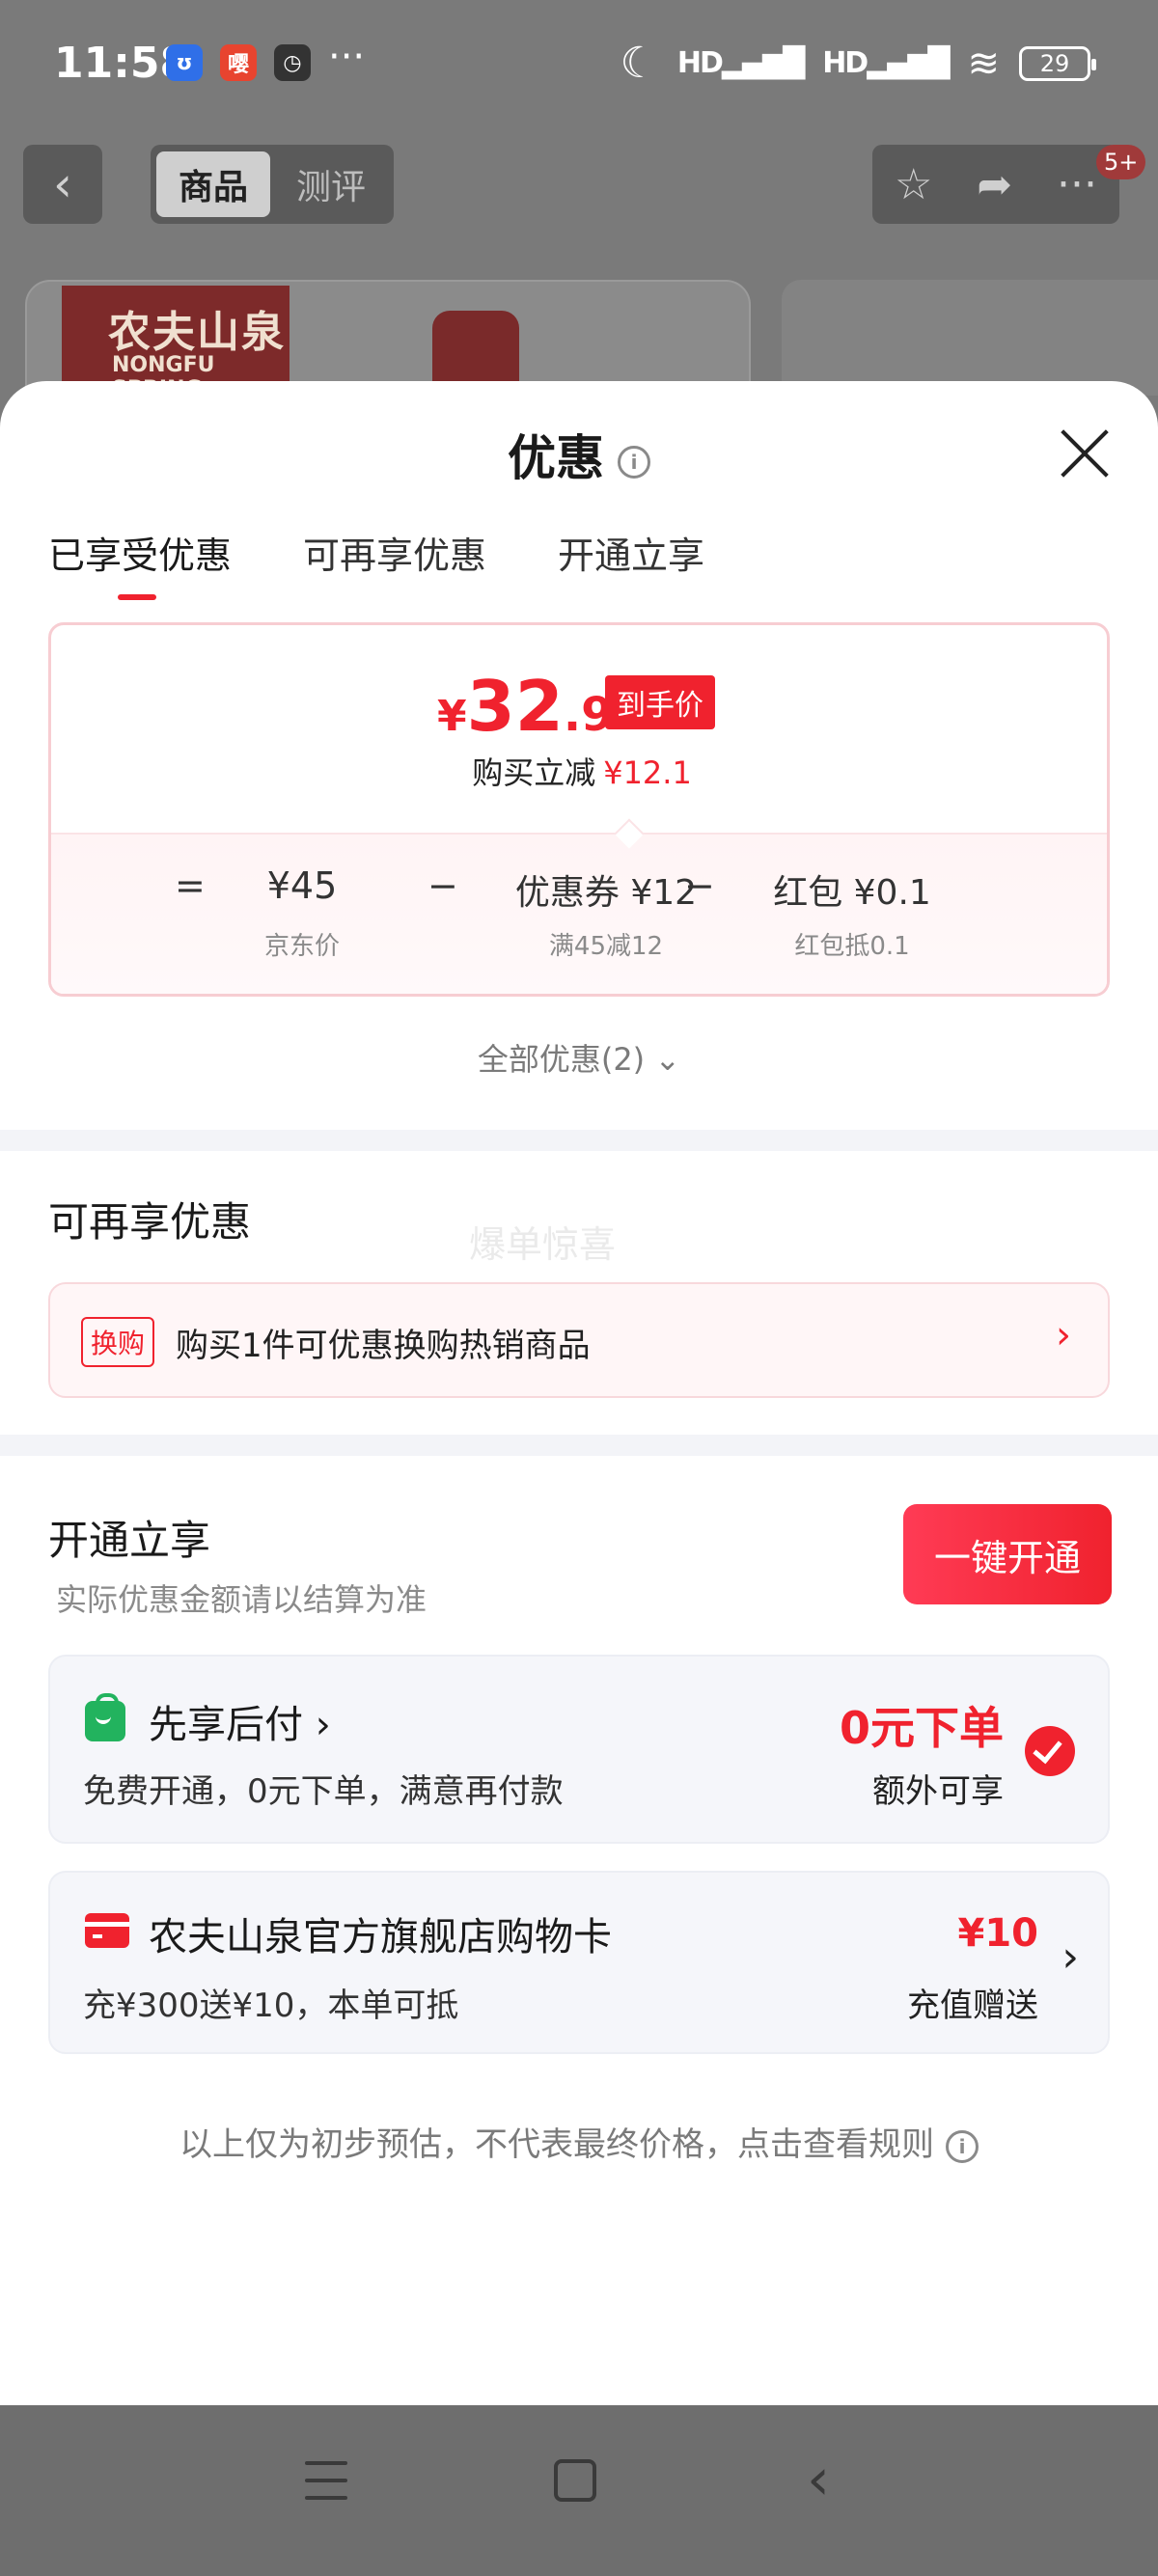  I want to click on sheet-tabs: 已享受优惠 可再享优惠 开通立享, so click(376, 563).